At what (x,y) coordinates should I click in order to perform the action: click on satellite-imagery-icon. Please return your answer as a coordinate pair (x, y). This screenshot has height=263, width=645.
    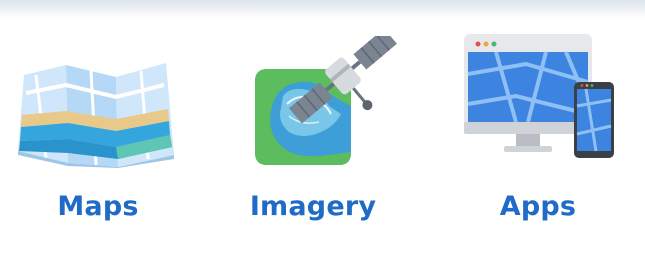
    Looking at the image, I should click on (326, 100).